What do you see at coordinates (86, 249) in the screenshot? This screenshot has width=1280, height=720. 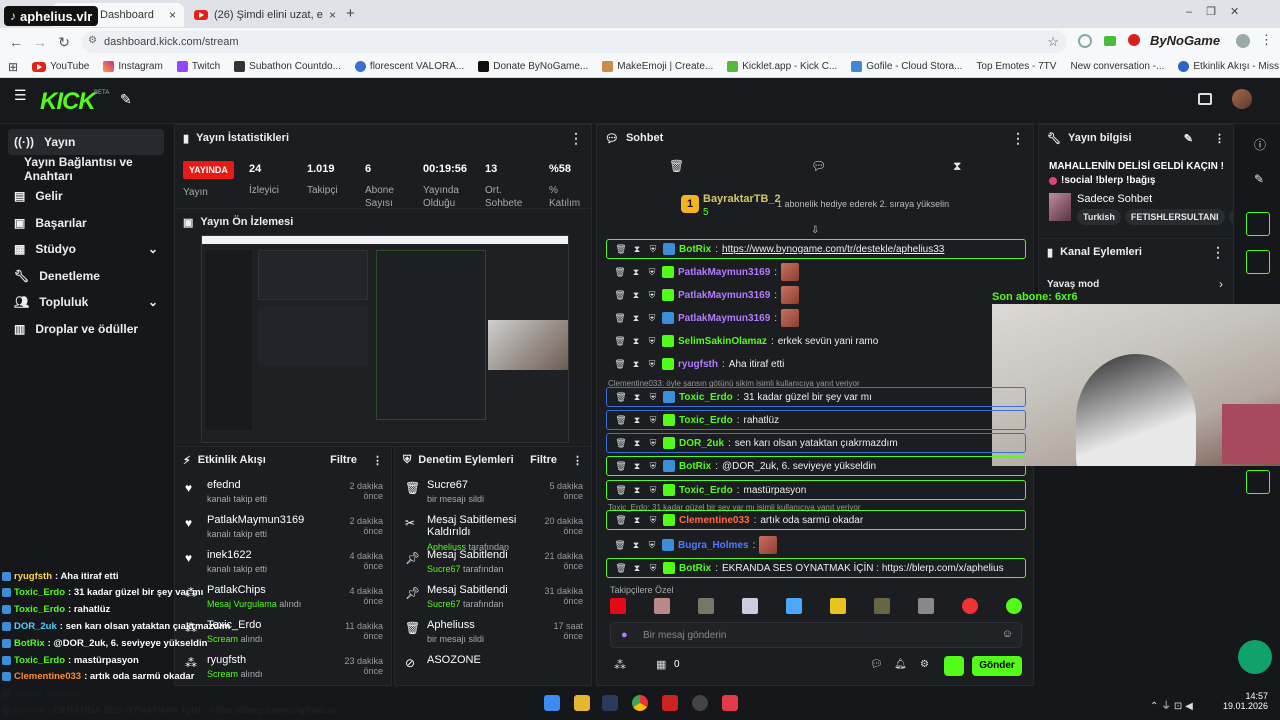 I see `sidebar-item-studyo: ▦ Stüdyo ⌄` at bounding box center [86, 249].